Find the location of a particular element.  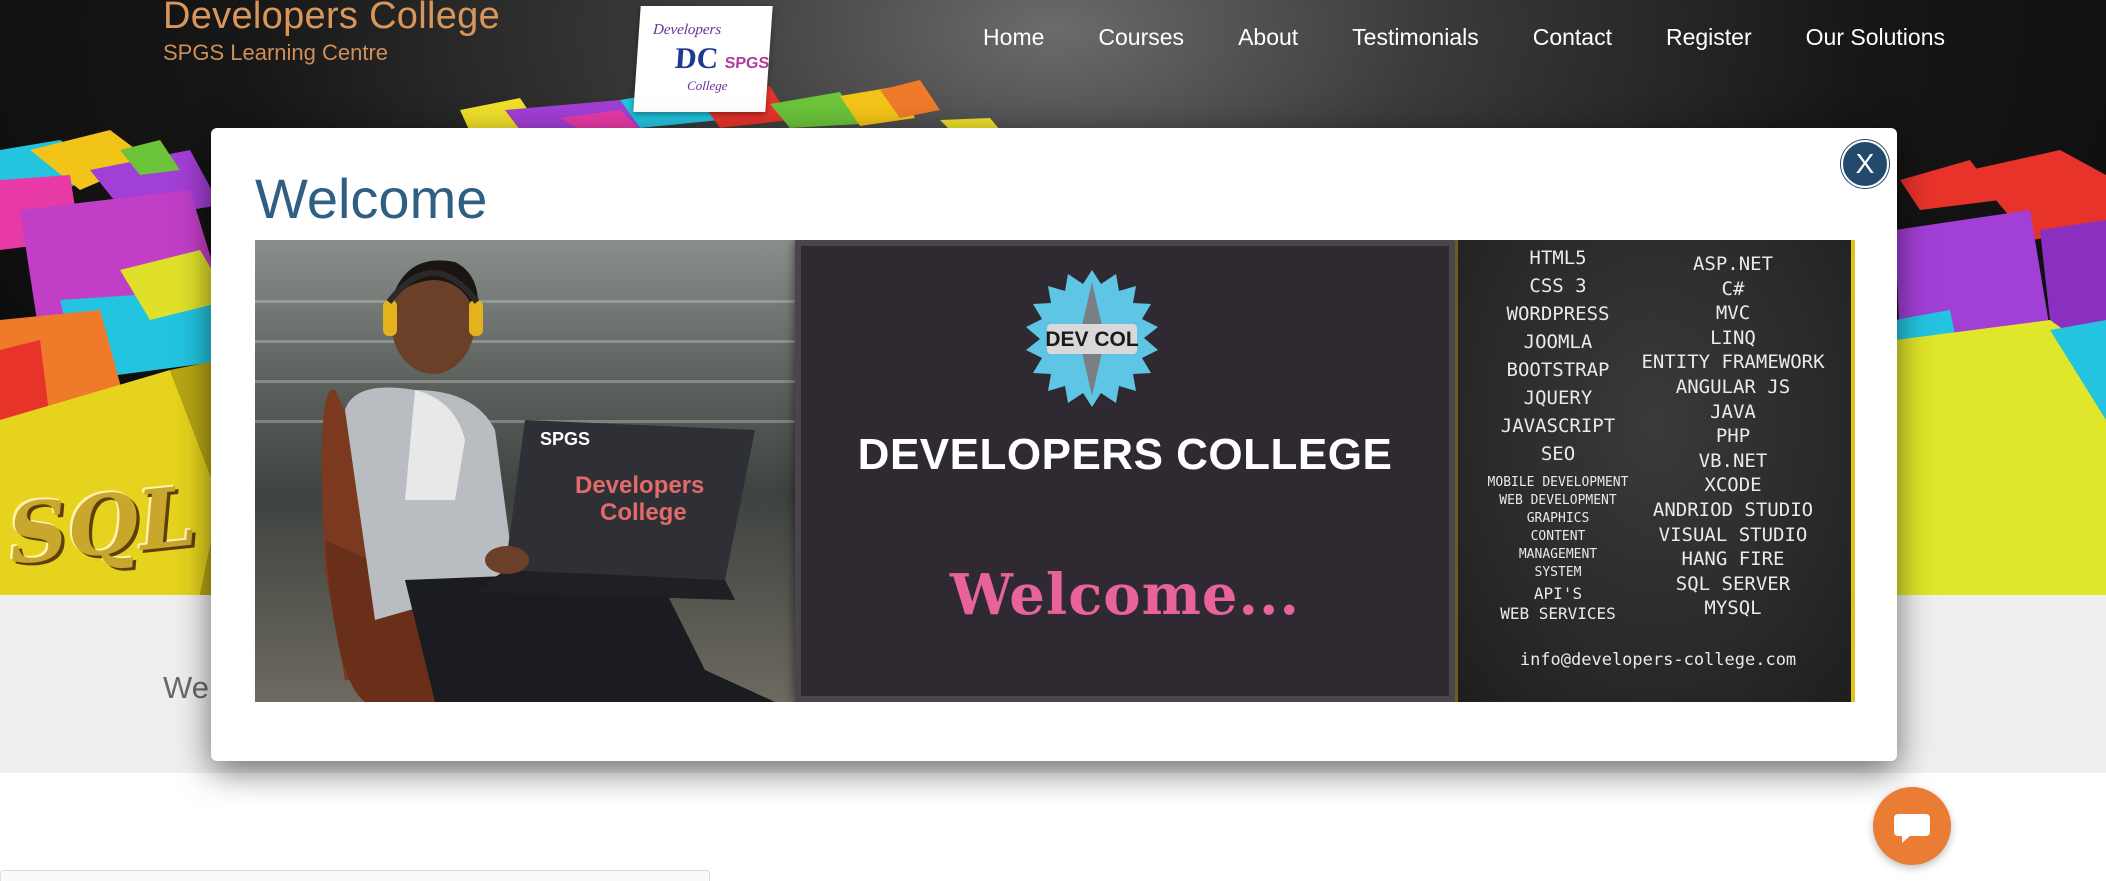

chalk-item: JAVA is located at coordinates (1733, 411).